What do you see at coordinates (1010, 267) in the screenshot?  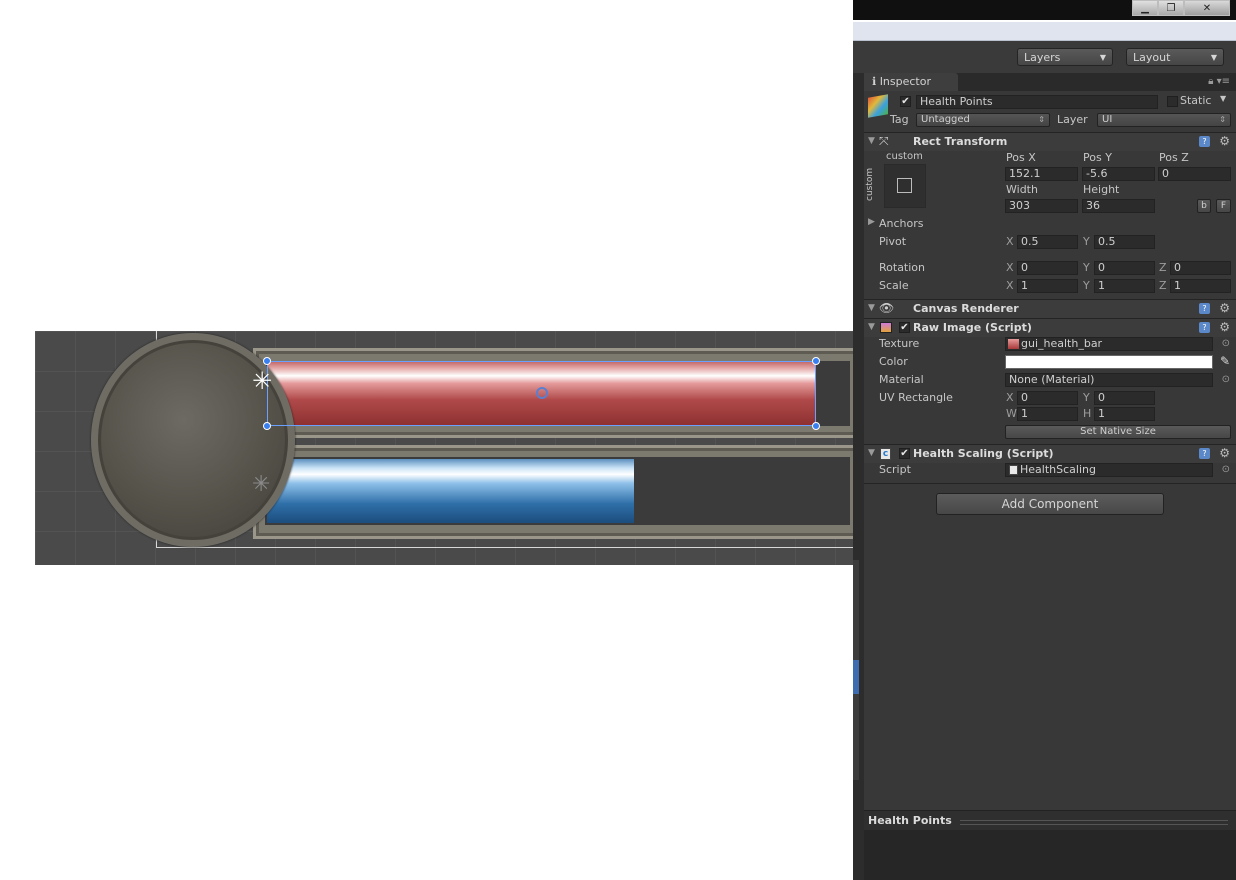 I see `rotation-x-label: X` at bounding box center [1010, 267].